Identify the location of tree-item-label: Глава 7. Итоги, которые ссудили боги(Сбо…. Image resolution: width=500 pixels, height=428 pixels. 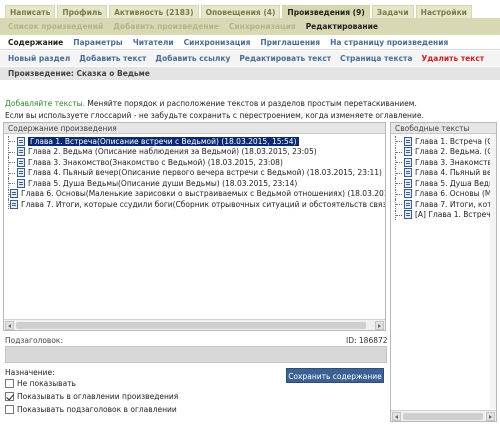
(203, 204).